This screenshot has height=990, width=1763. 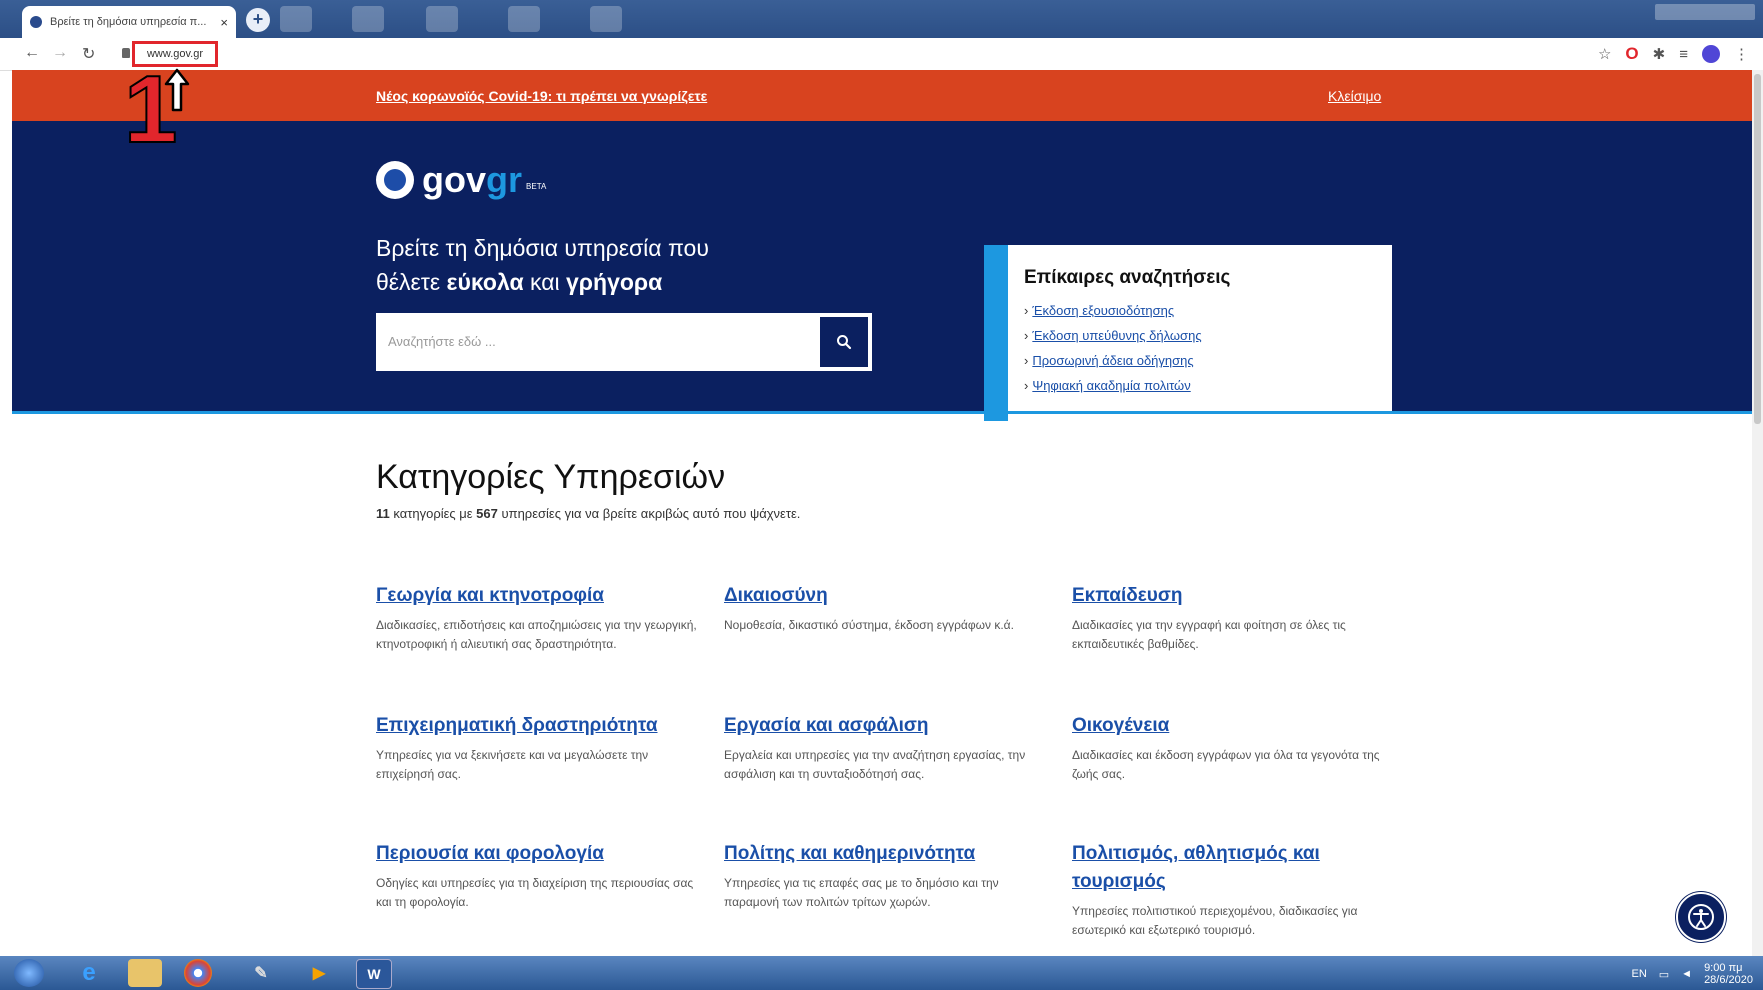 What do you see at coordinates (258, 20) in the screenshot?
I see `new-tab-button: +` at bounding box center [258, 20].